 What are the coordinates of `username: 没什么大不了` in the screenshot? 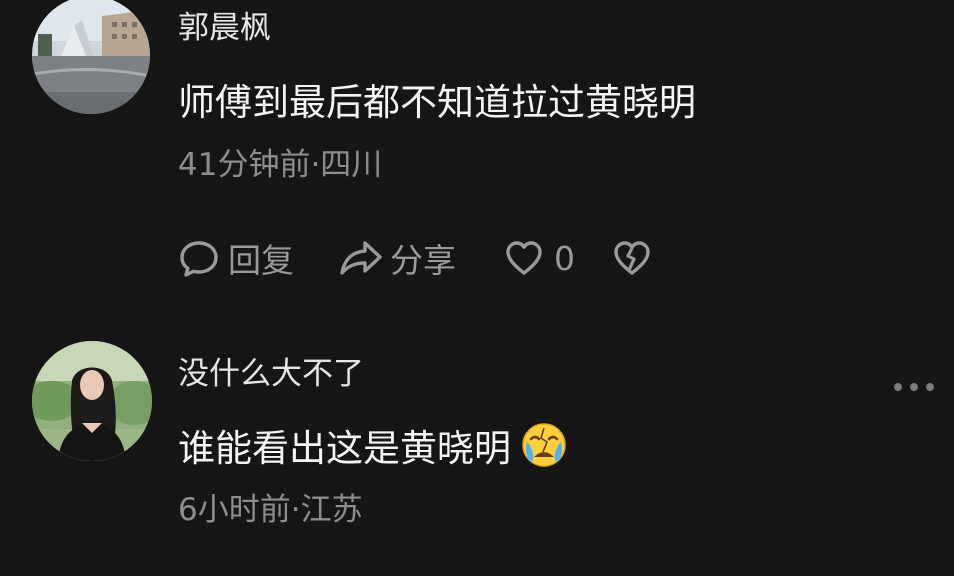 It's located at (271, 374).